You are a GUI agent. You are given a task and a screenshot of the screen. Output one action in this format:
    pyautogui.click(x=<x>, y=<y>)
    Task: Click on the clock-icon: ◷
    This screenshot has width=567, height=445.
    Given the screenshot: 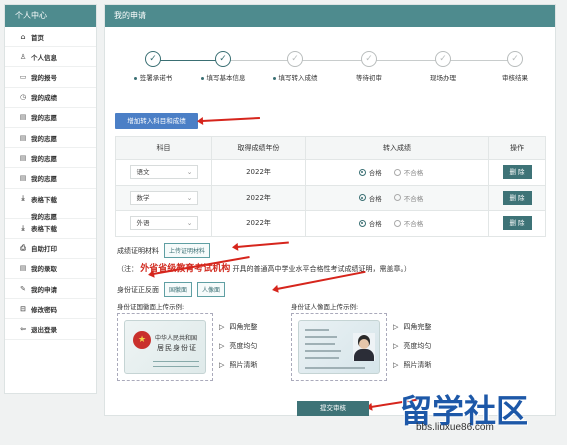 What is the action you would take?
    pyautogui.click(x=23, y=97)
    